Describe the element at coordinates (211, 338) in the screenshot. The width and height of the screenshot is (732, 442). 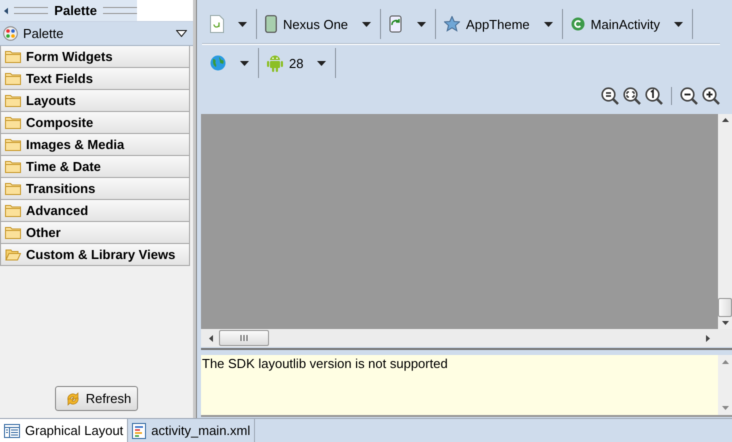
I see `scroll-left-icon` at that location.